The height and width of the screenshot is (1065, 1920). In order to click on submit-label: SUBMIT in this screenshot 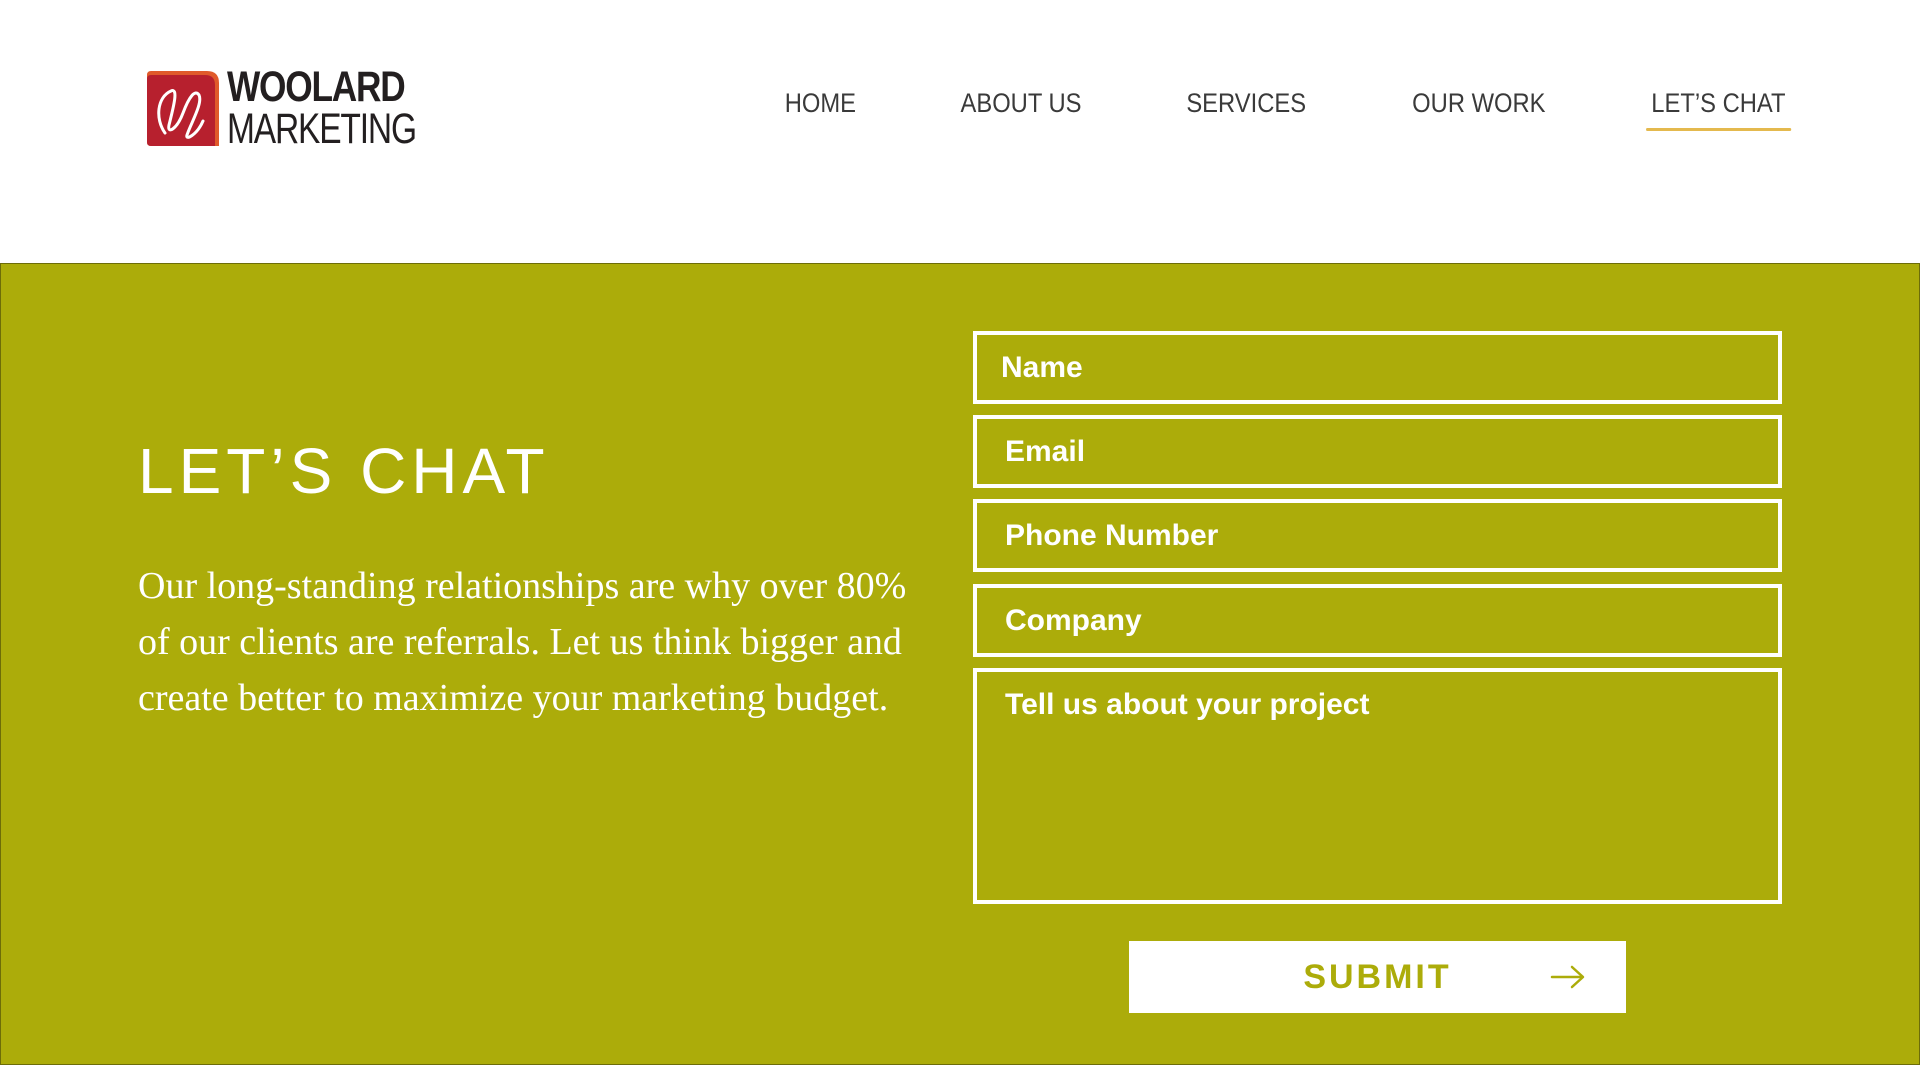, I will do `click(1377, 976)`.